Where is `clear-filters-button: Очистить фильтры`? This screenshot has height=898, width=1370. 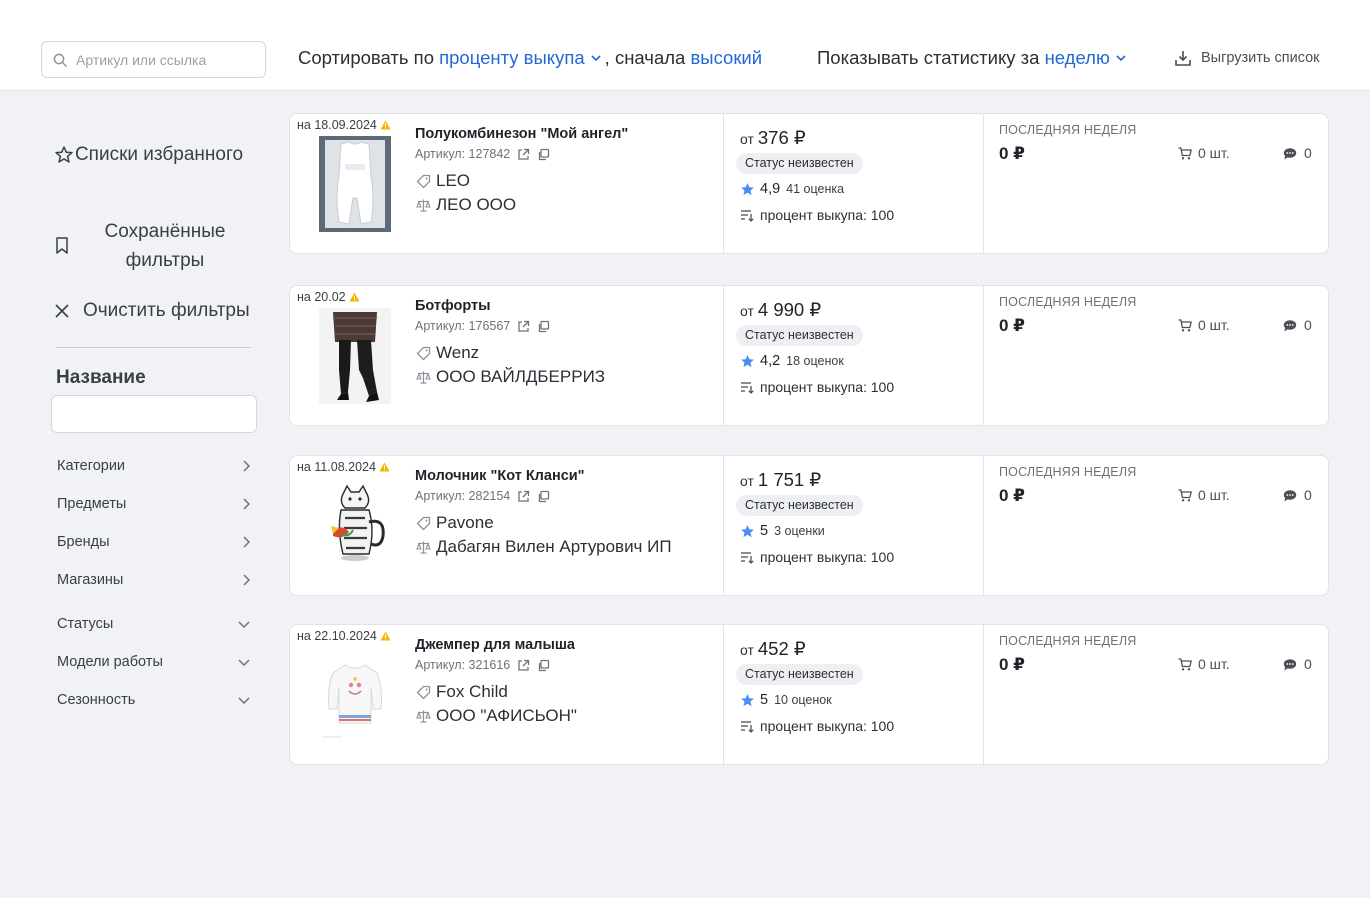
clear-filters-button: Очистить фильтры is located at coordinates (152, 310).